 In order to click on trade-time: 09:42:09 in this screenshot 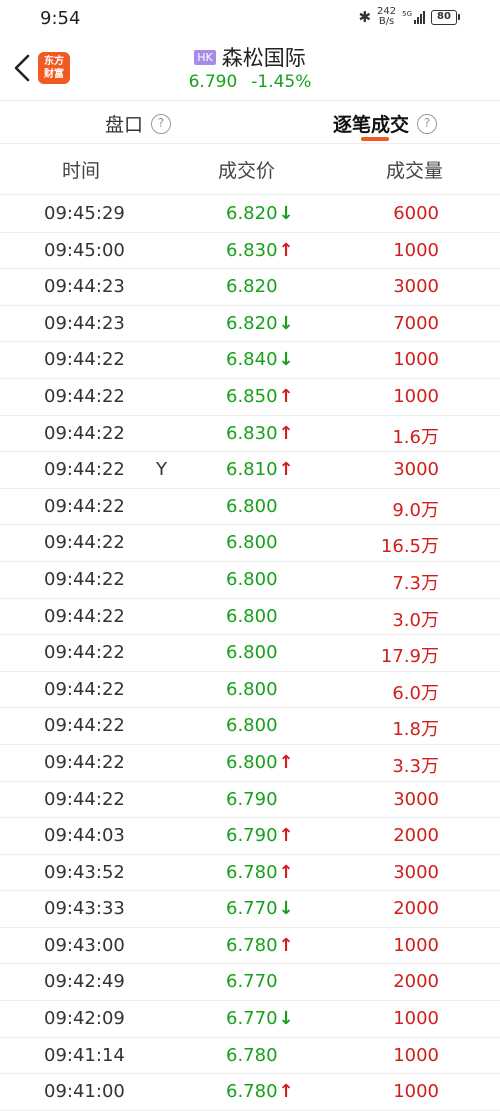, I will do `click(84, 1019)`.